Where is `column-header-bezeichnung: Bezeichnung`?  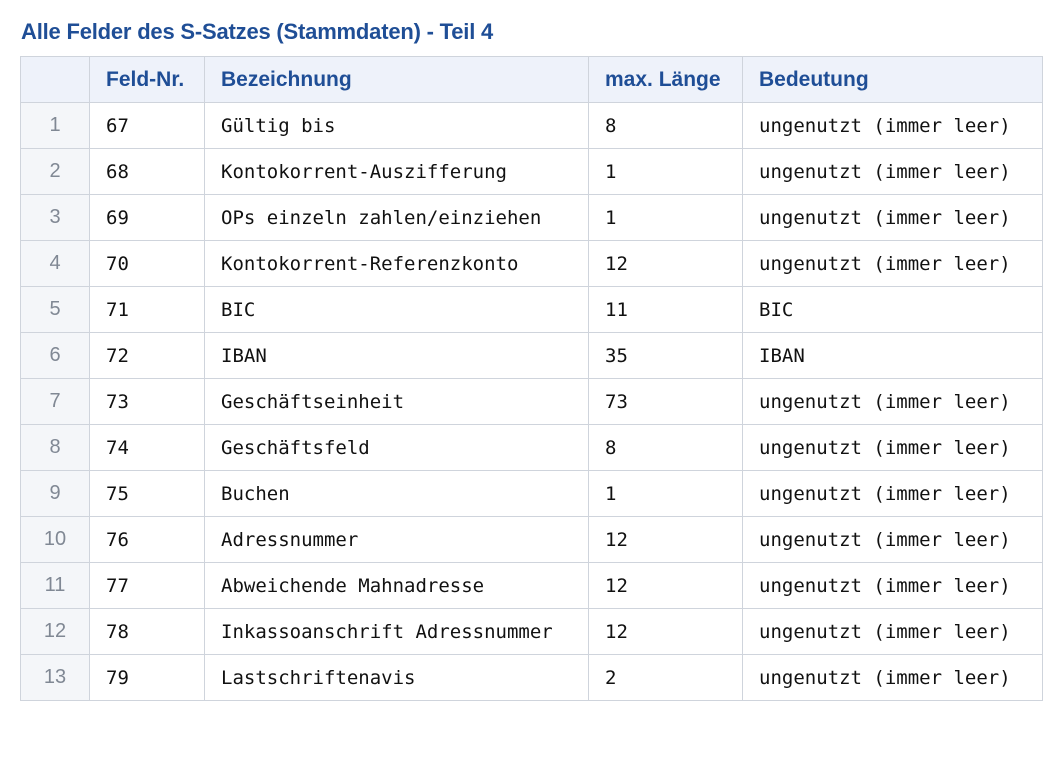
column-header-bezeichnung: Bezeichnung is located at coordinates (396, 79).